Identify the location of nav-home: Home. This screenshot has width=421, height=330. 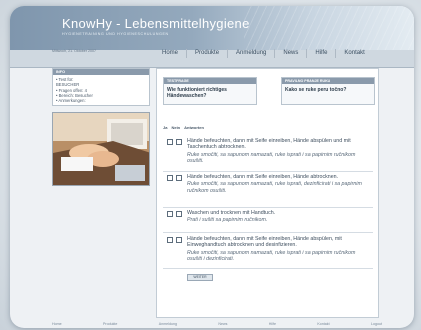
(170, 53).